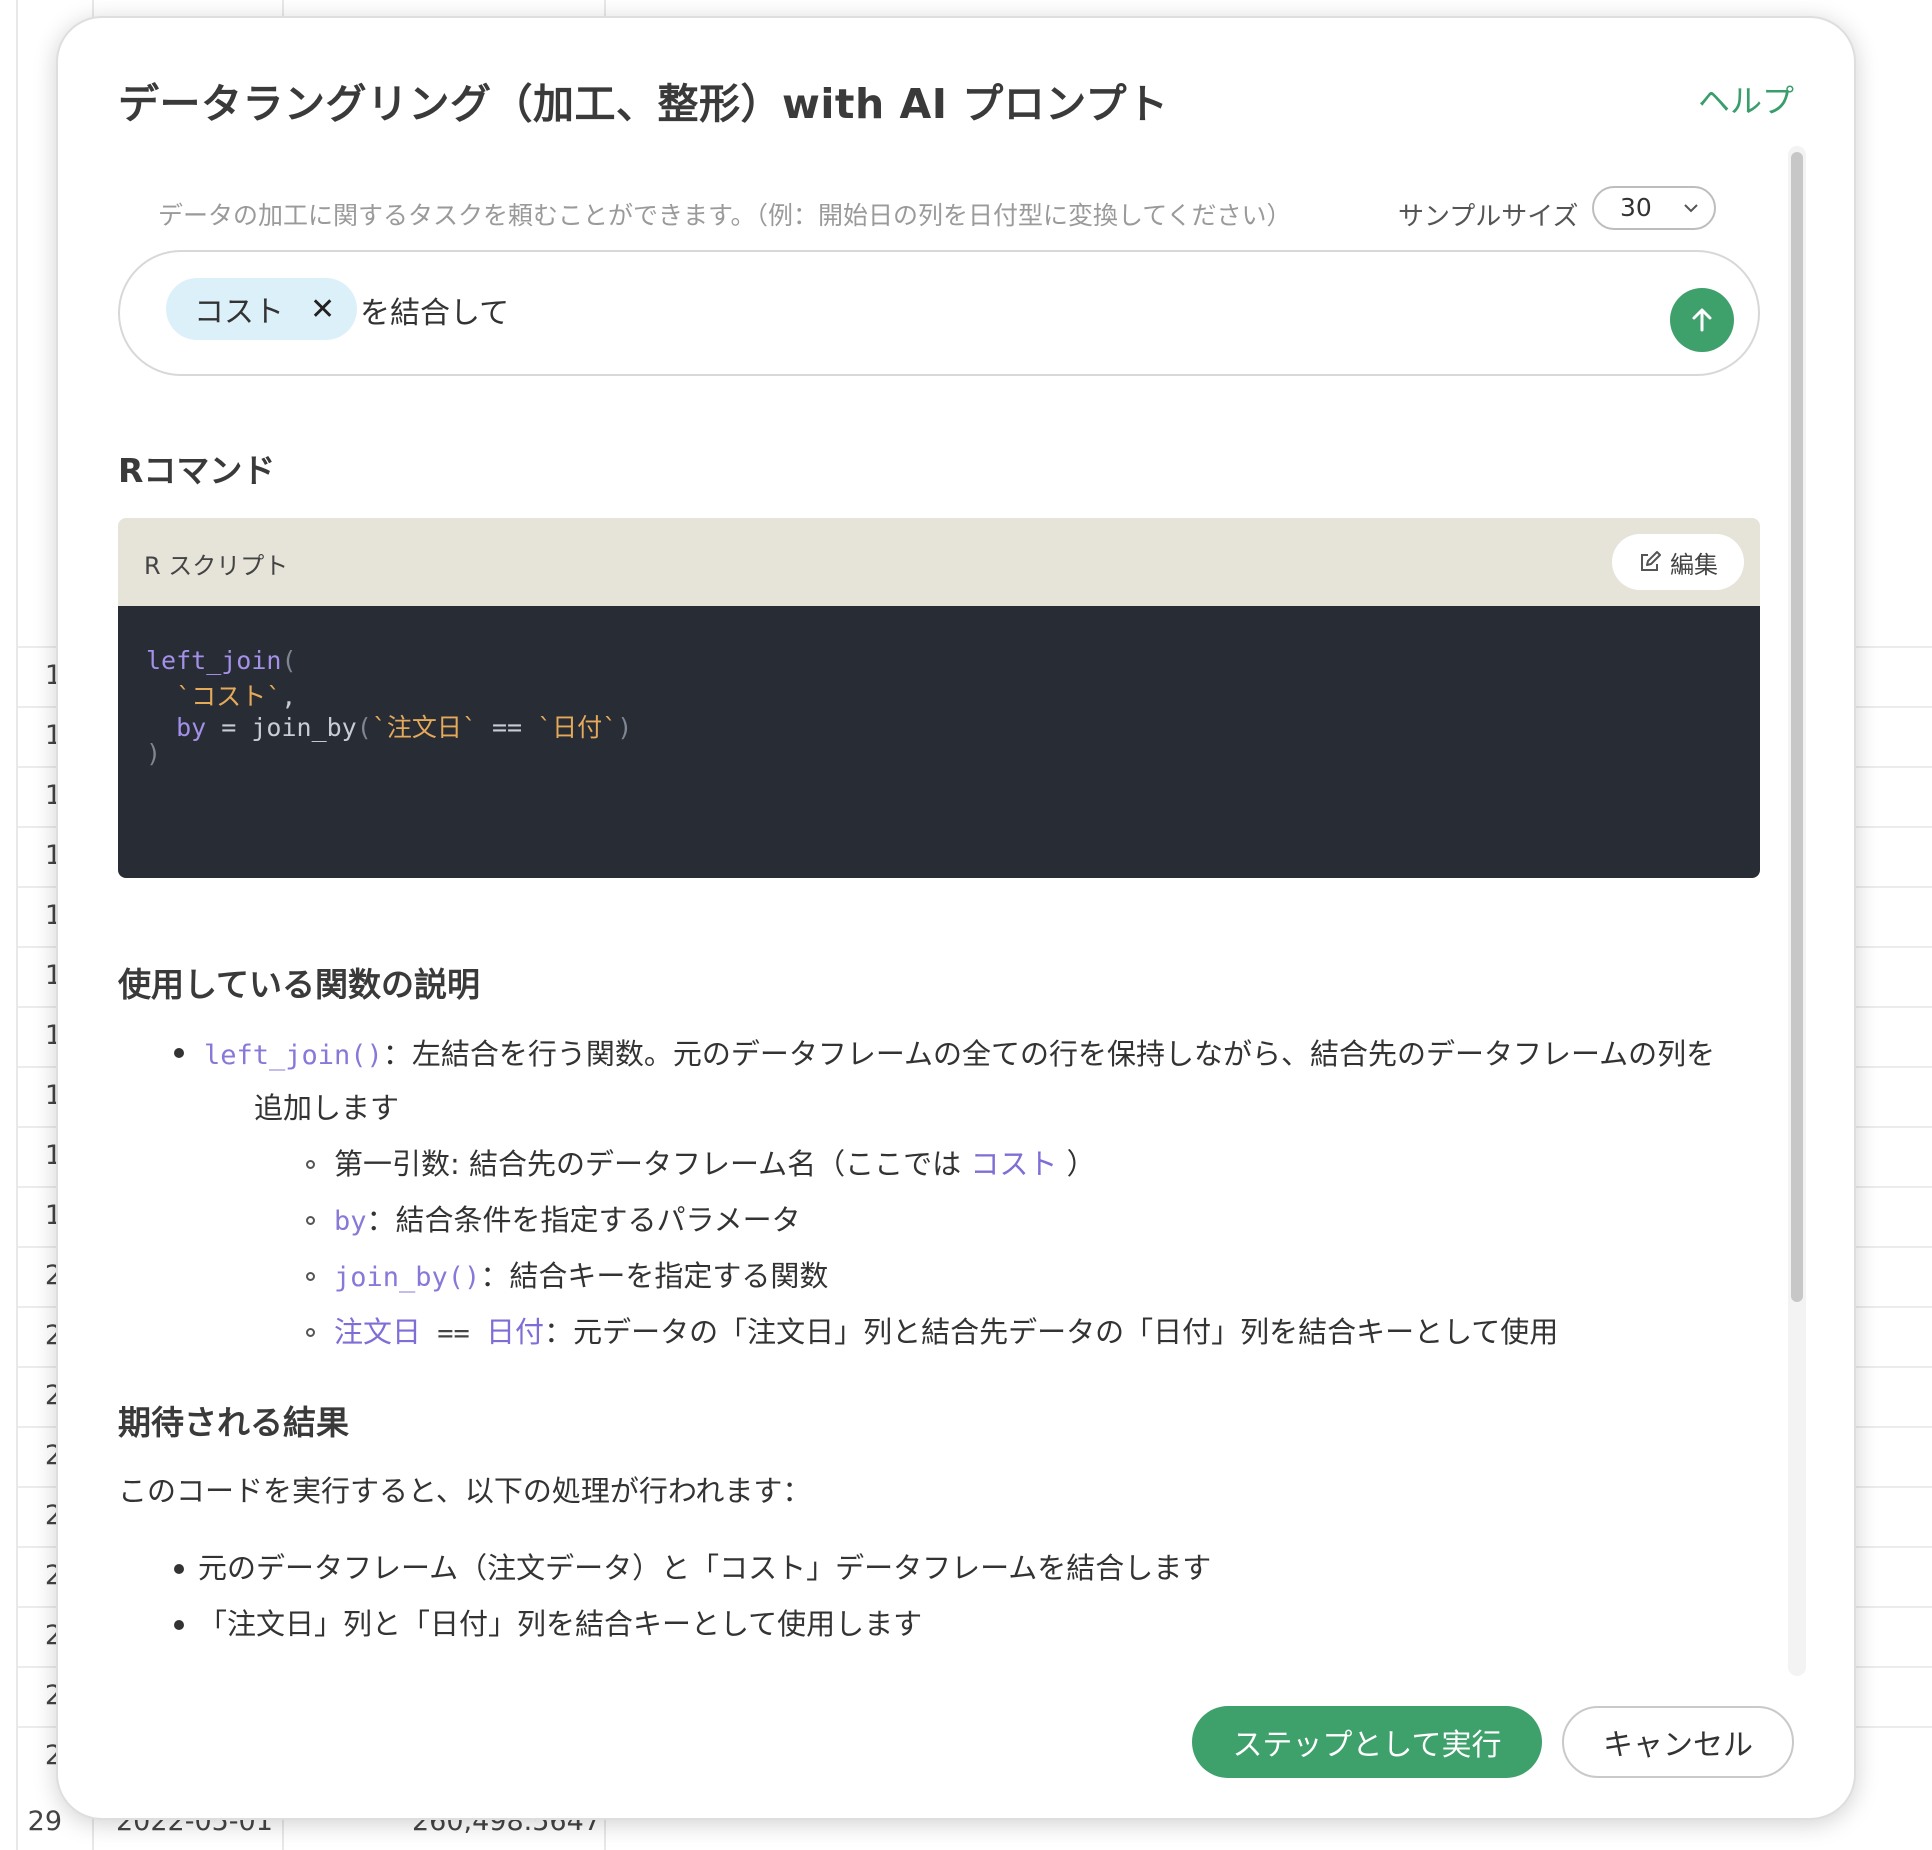 This screenshot has width=1932, height=1850. Describe the element at coordinates (567, 1220) in the screenshot. I see `sub-item-by: by：結合条件を指定するパラメータ` at that location.